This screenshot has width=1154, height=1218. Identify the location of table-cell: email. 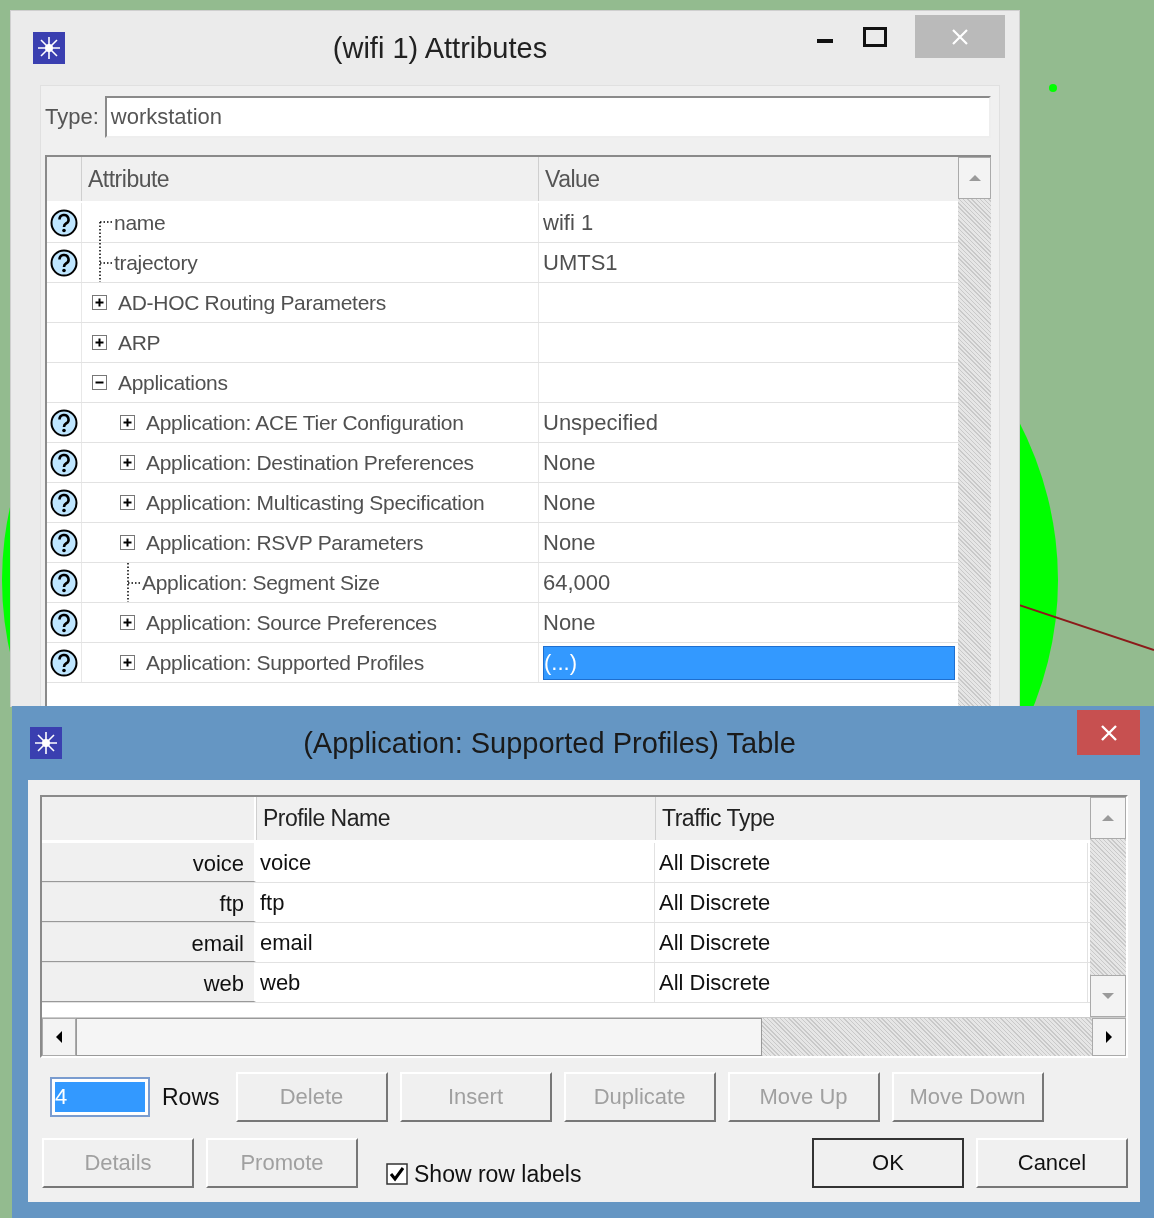
(455, 942).